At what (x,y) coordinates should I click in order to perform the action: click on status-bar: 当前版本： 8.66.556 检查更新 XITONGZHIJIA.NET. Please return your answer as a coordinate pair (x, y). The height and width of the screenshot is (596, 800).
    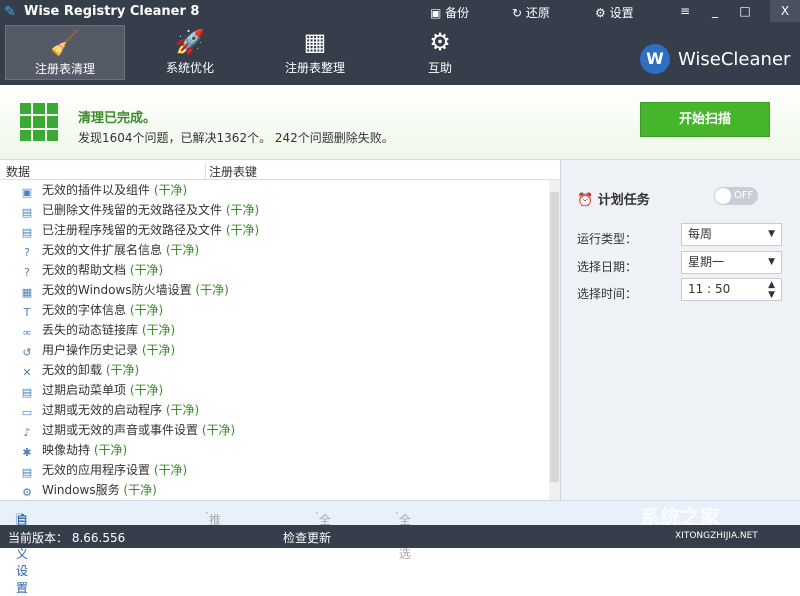
    Looking at the image, I should click on (400, 536).